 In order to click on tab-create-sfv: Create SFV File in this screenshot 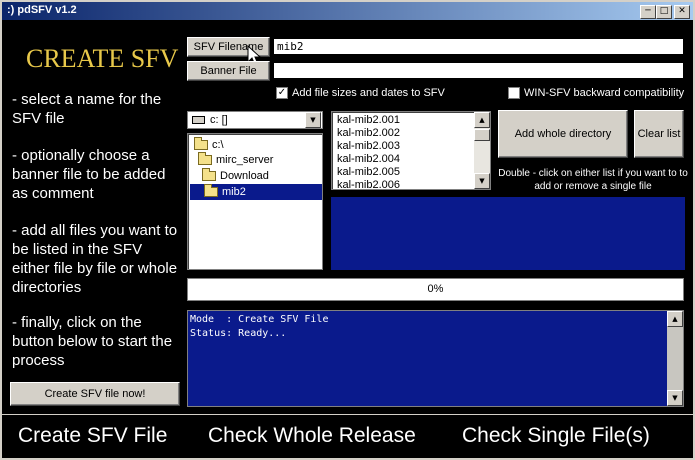, I will do `click(92, 436)`.